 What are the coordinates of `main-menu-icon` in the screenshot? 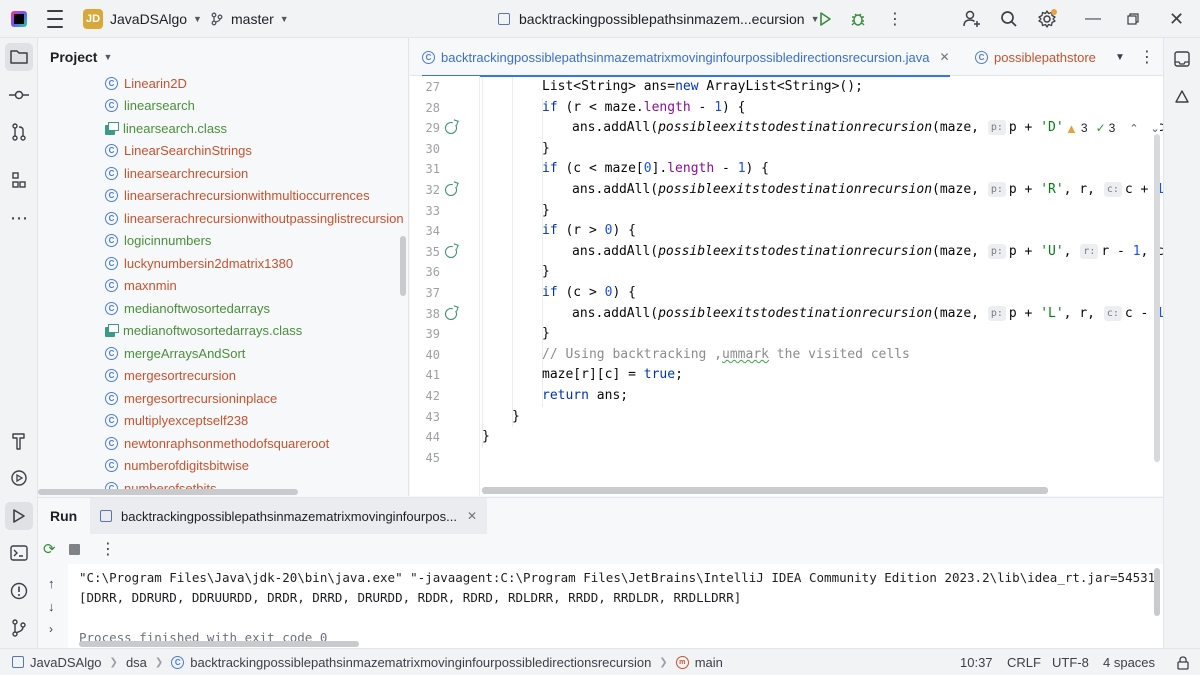 It's located at (55, 19).